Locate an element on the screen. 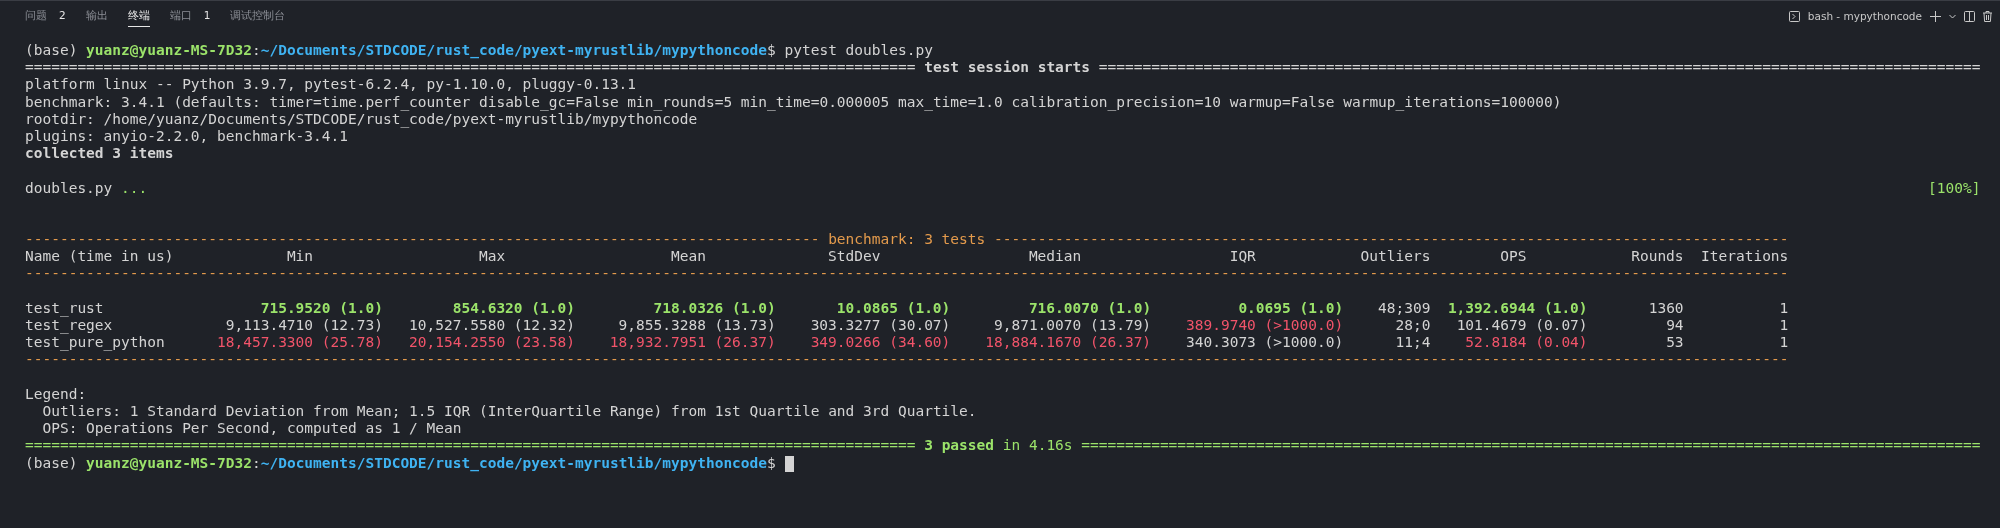 The height and width of the screenshot is (528, 2000). table-cell: 1,392.6944 (1.0) is located at coordinates (1517, 307).